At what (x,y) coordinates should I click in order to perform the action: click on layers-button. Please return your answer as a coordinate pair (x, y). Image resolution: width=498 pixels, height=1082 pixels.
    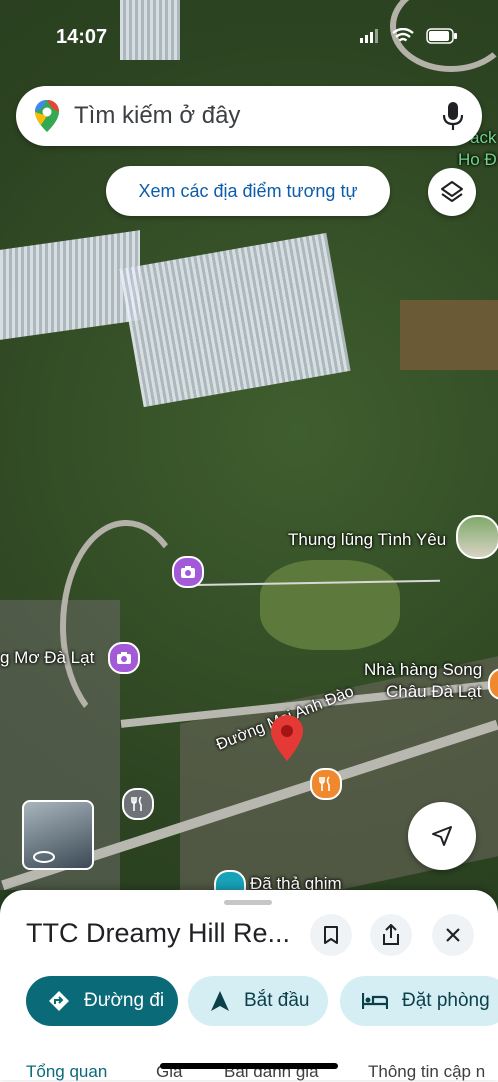
    Looking at the image, I should click on (452, 192).